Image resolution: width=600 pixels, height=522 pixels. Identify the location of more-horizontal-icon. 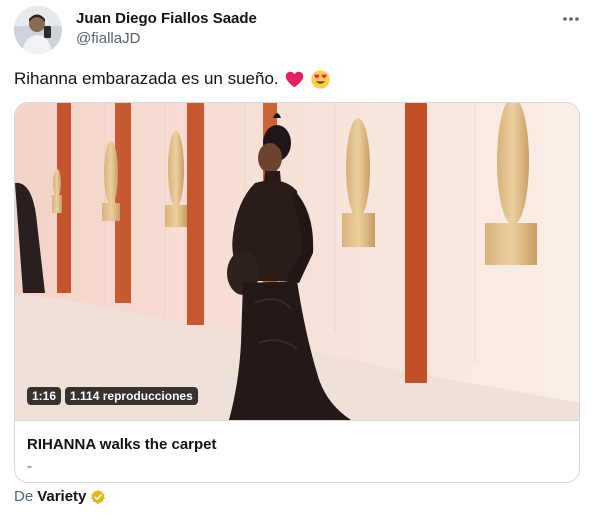
(571, 19).